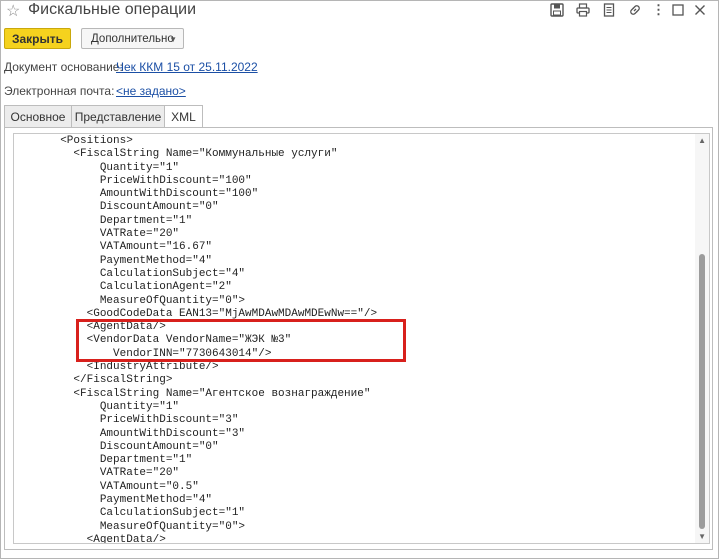 The image size is (719, 559). What do you see at coordinates (359, 11) in the screenshot?
I see `title-bar: ☆ Фискальные операции ⋮` at bounding box center [359, 11].